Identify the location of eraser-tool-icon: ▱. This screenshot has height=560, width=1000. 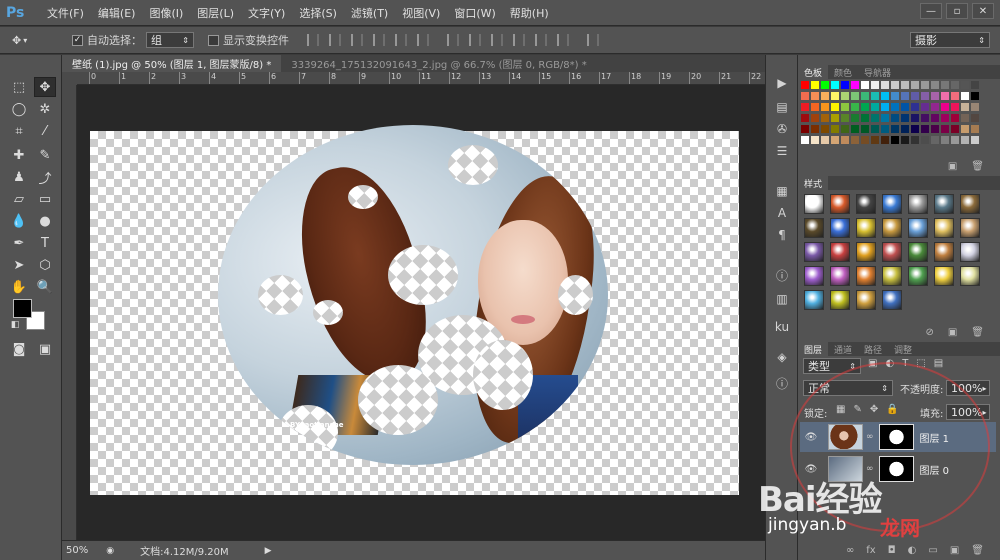
(19, 199).